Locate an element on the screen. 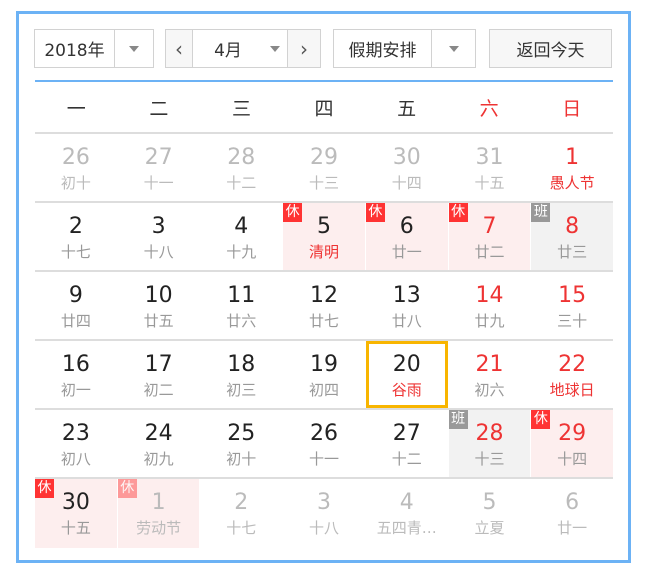  day-number: 14 is located at coordinates (489, 295).